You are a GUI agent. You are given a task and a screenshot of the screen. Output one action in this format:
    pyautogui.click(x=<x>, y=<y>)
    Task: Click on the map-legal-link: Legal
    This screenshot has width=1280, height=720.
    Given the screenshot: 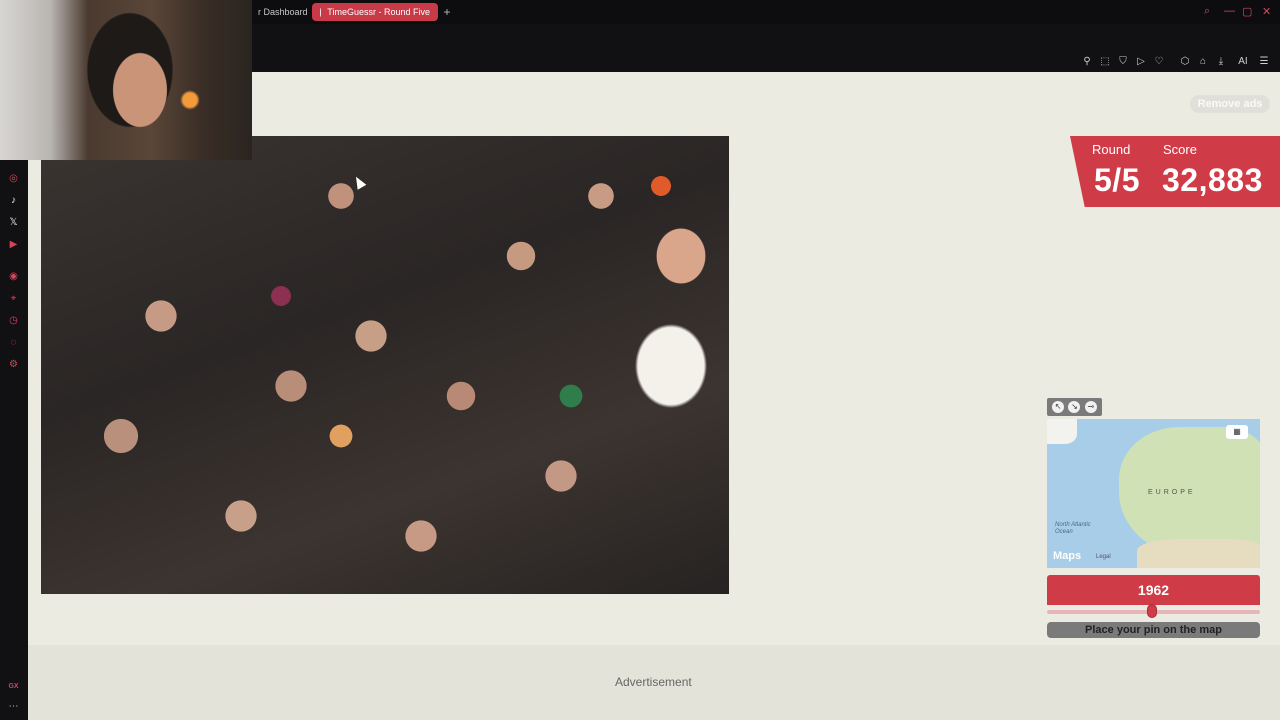 What is the action you would take?
    pyautogui.click(x=1103, y=557)
    